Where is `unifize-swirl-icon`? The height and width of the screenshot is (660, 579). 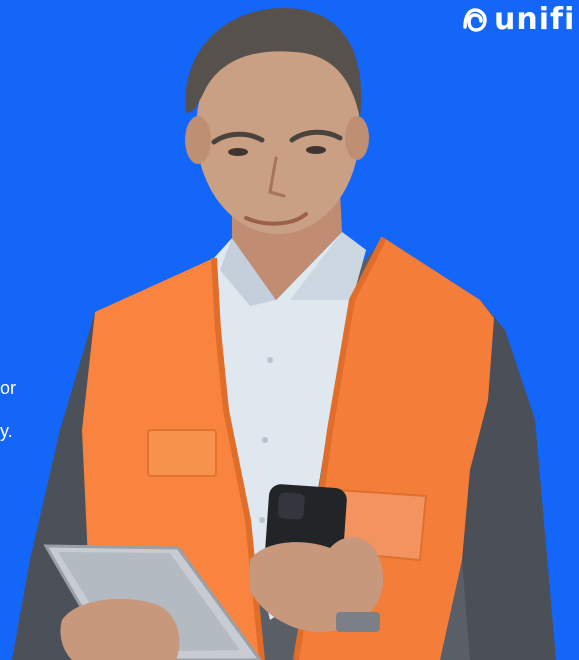
unifize-swirl-icon is located at coordinates (475, 20).